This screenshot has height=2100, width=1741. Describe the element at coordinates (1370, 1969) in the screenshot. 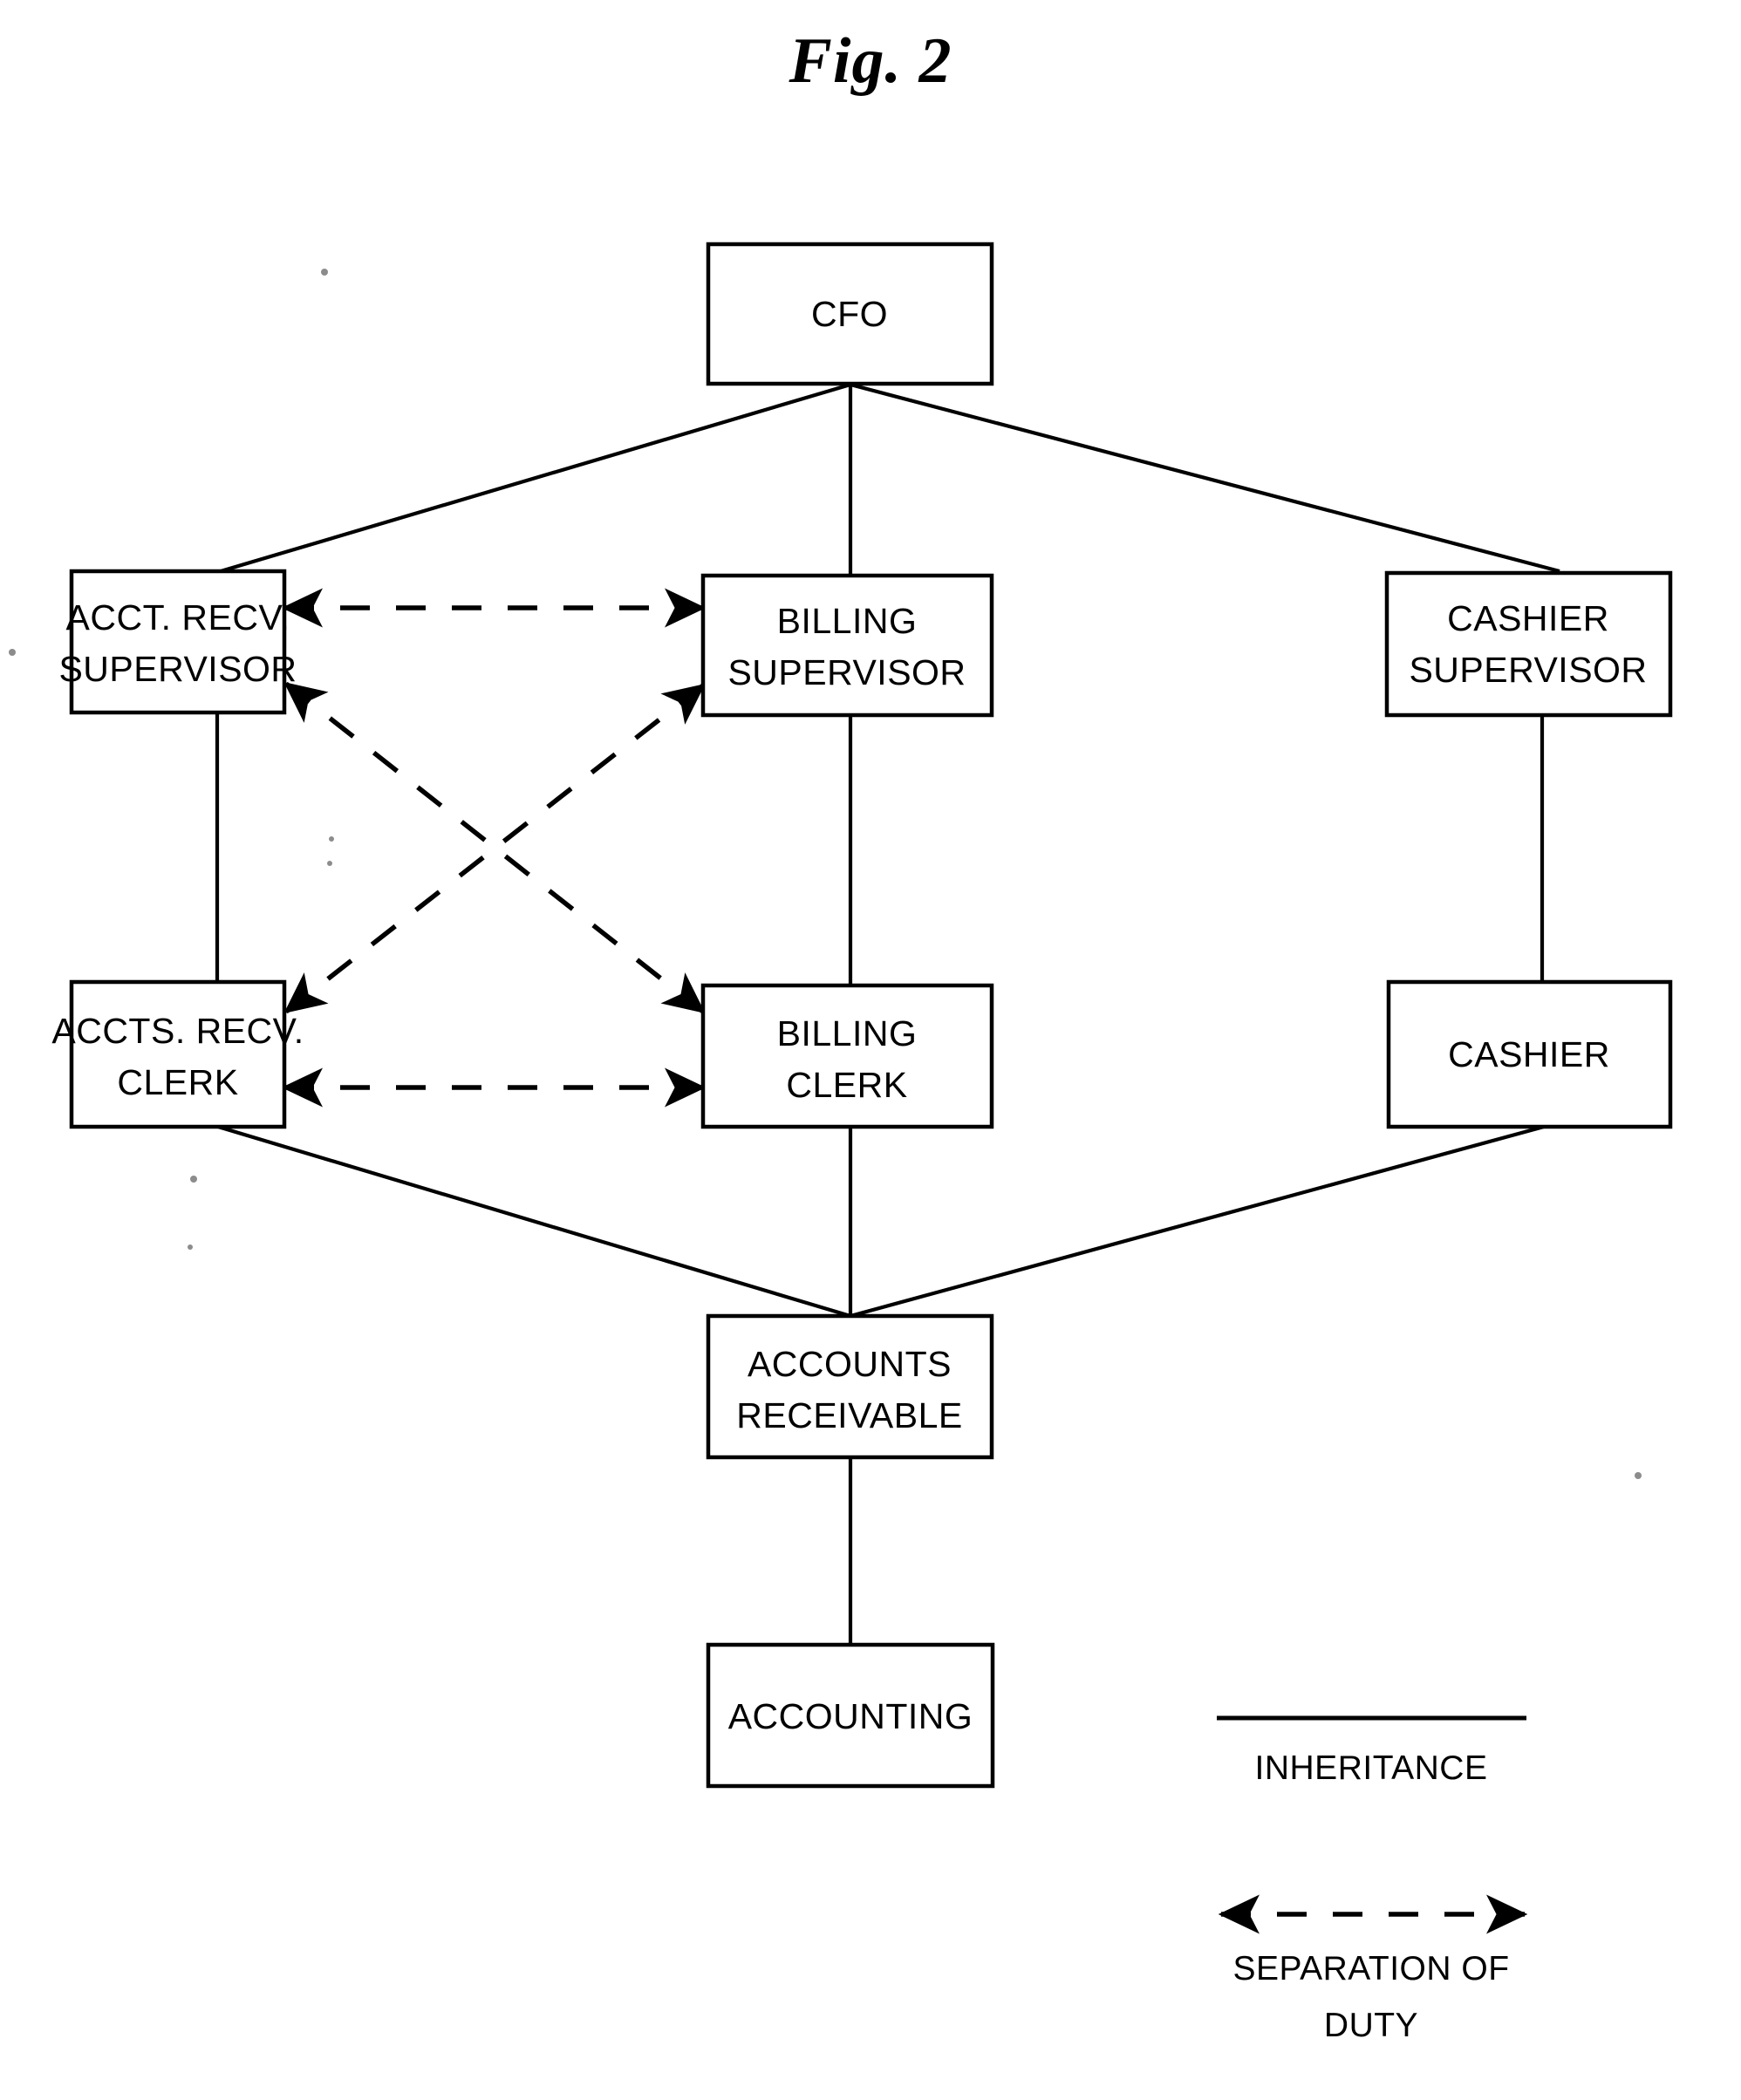

I see `legend-separation-label-line1: SEPARATION OF` at that location.